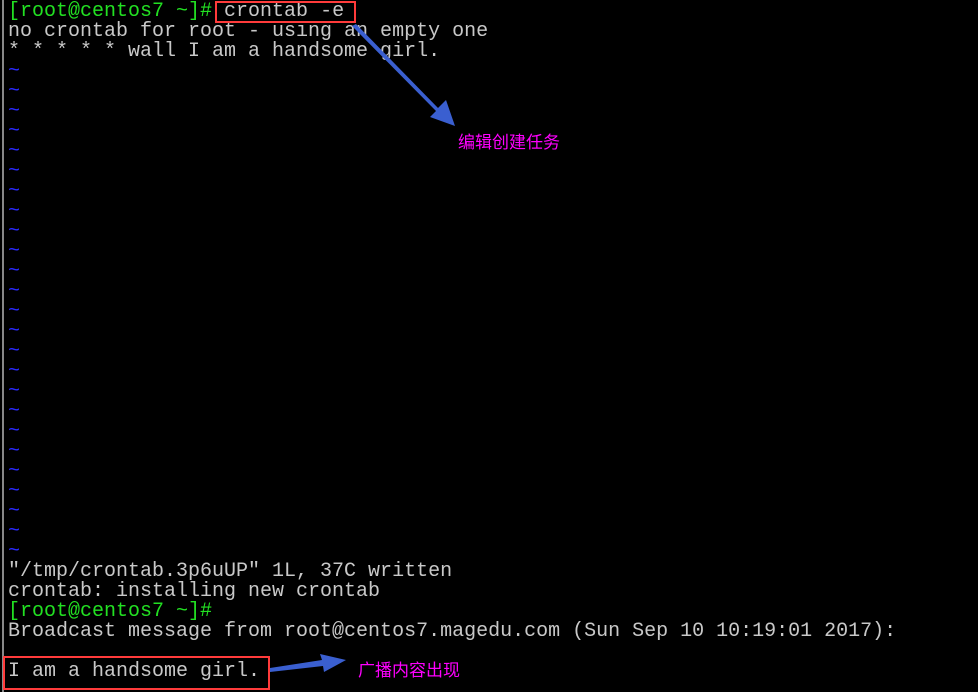 The image size is (978, 692). What do you see at coordinates (409, 671) in the screenshot?
I see `broadcast-annotation: 广播内容出现` at bounding box center [409, 671].